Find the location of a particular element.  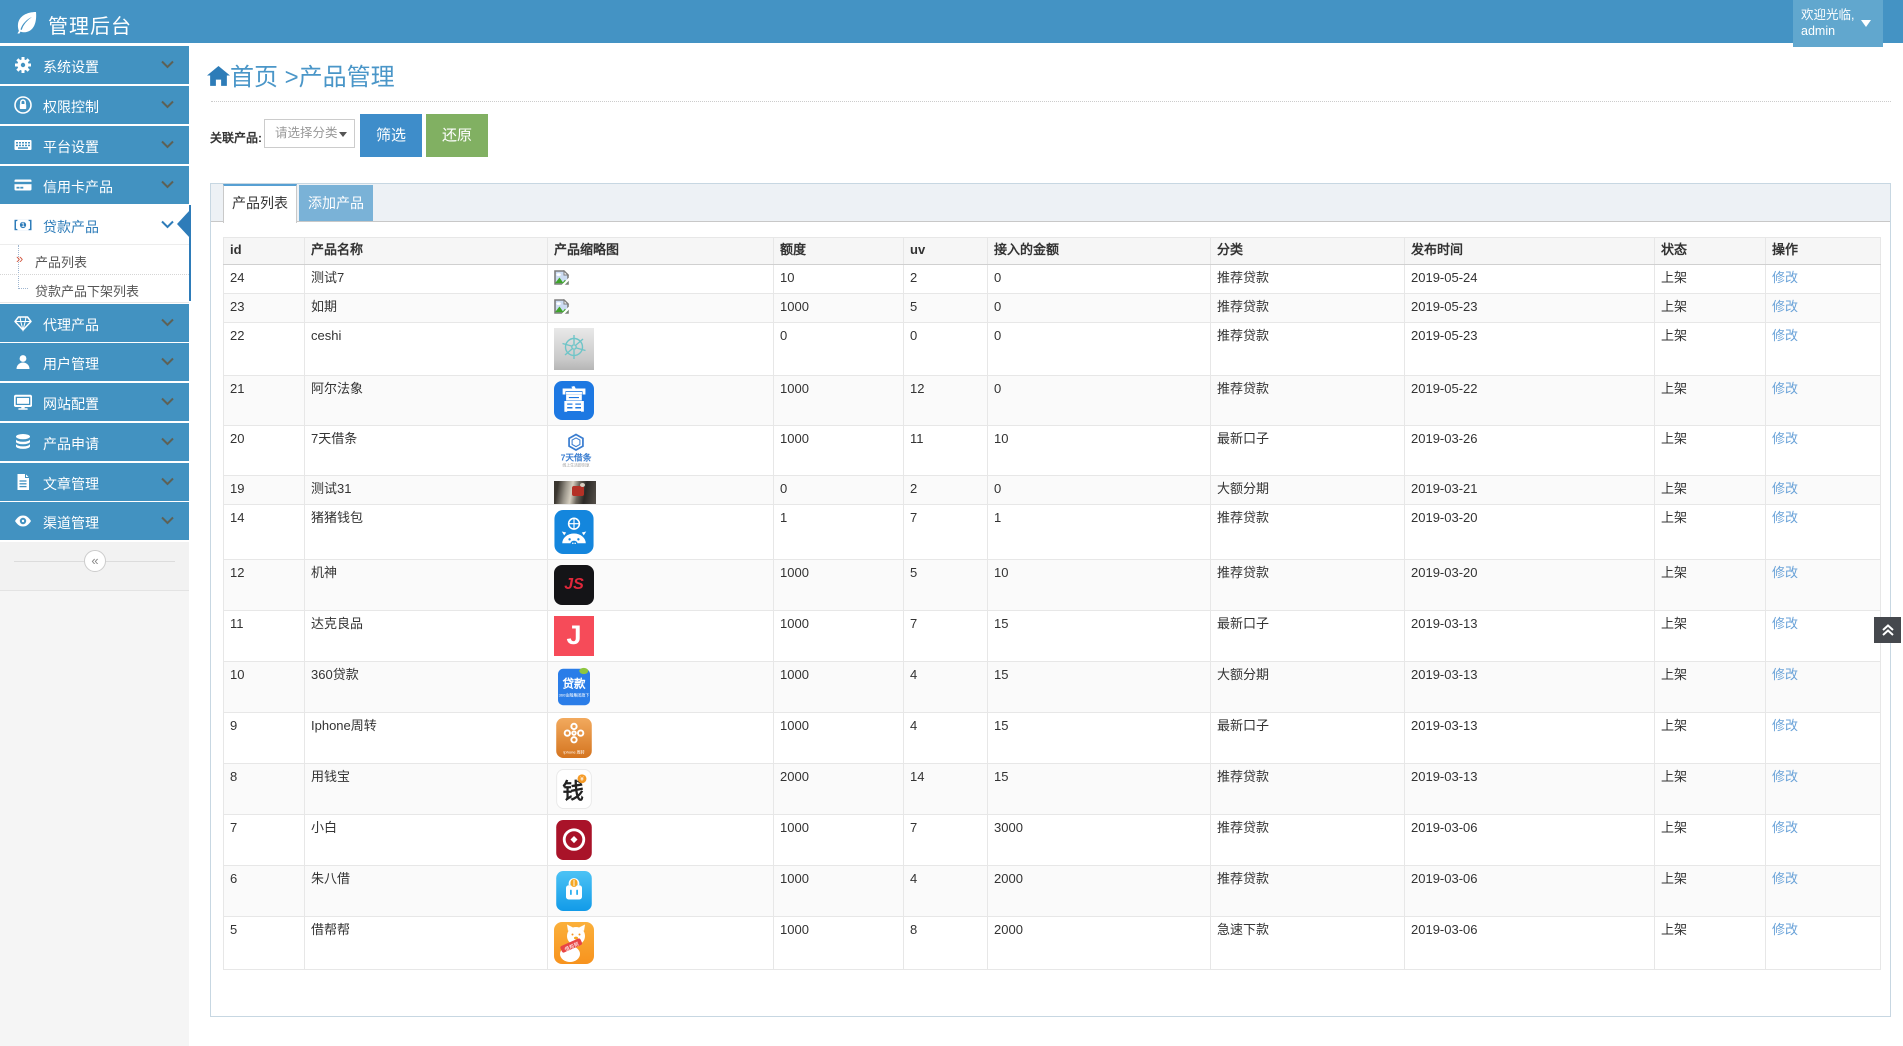

svg-text: 7天借条 is located at coordinates (576, 456).